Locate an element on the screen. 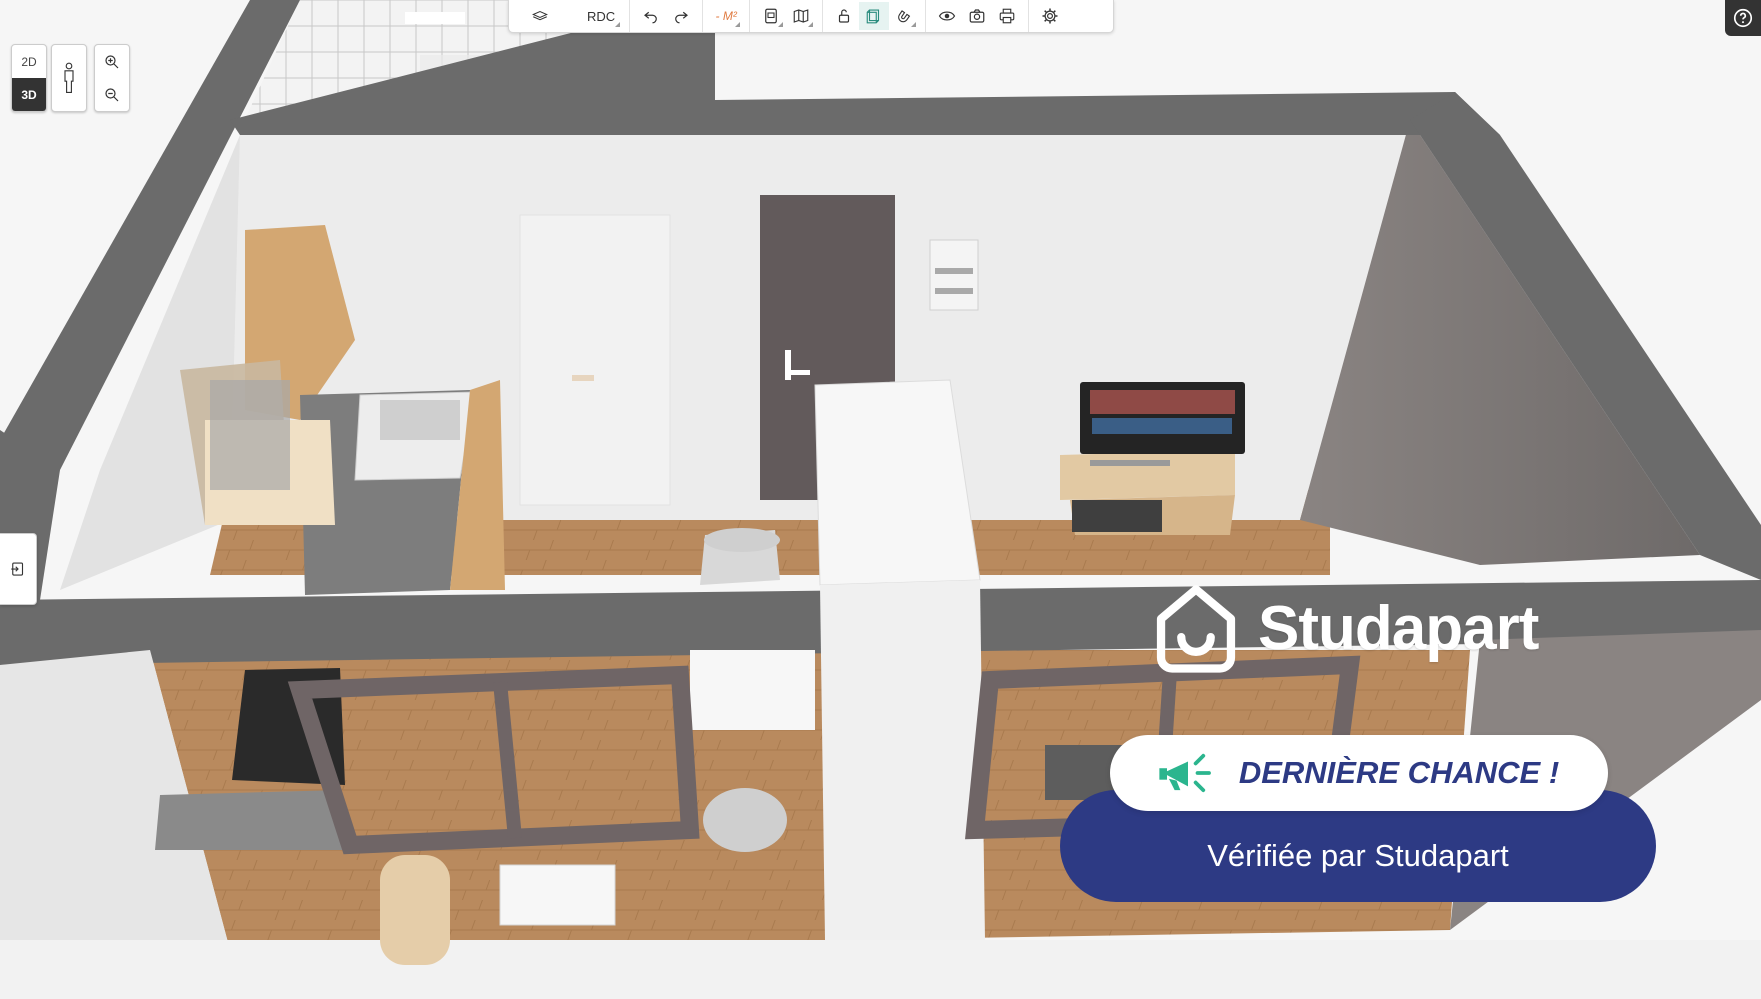 The height and width of the screenshot is (999, 1761). printer-icon is located at coordinates (1007, 16).